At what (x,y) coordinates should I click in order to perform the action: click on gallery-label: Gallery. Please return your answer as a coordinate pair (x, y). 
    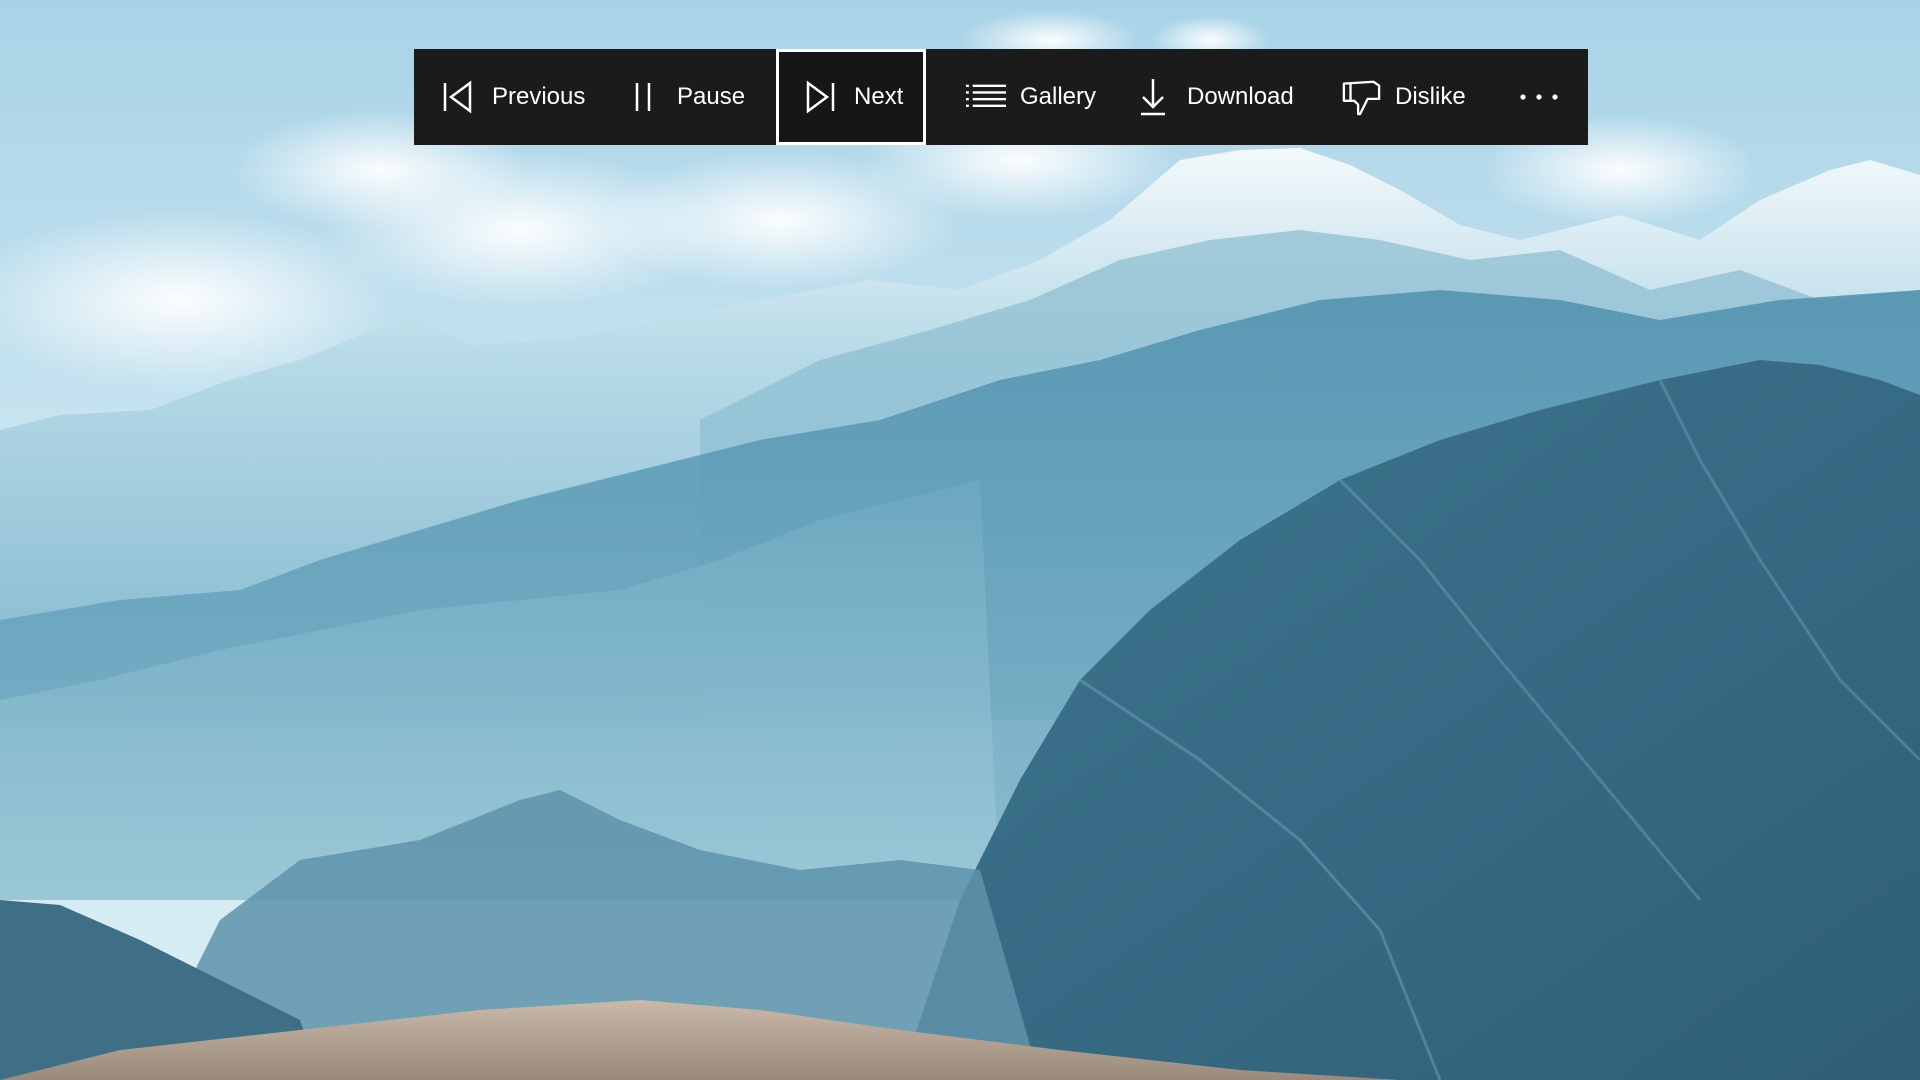
    Looking at the image, I should click on (1058, 96).